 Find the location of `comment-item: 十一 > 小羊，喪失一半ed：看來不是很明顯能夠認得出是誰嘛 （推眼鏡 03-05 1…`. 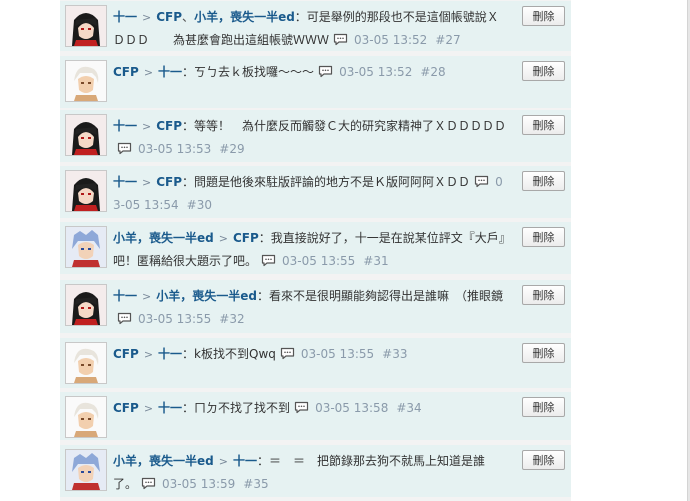

comment-item: 十一 > 小羊，喪失一半ed：看來不是很明顯能夠認得出是誰嘛 （推眼鏡 03-05 1… is located at coordinates (315, 306).